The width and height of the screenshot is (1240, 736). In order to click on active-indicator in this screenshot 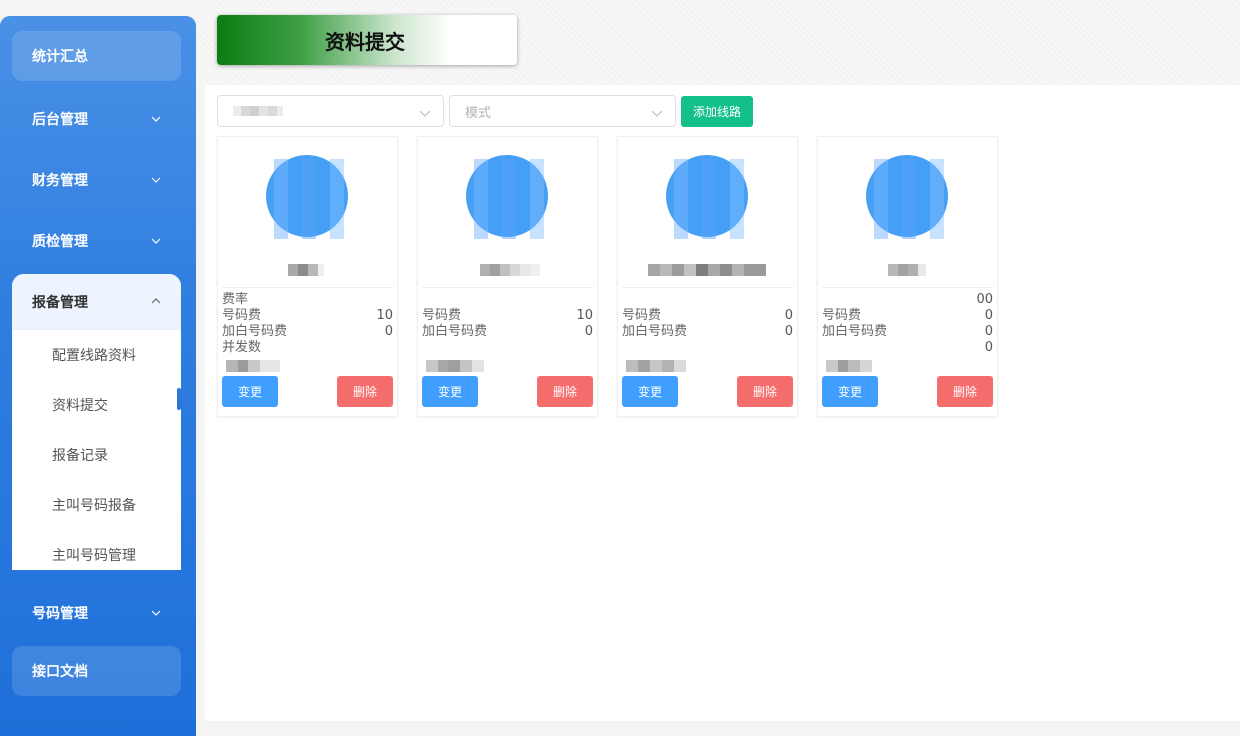, I will do `click(179, 399)`.